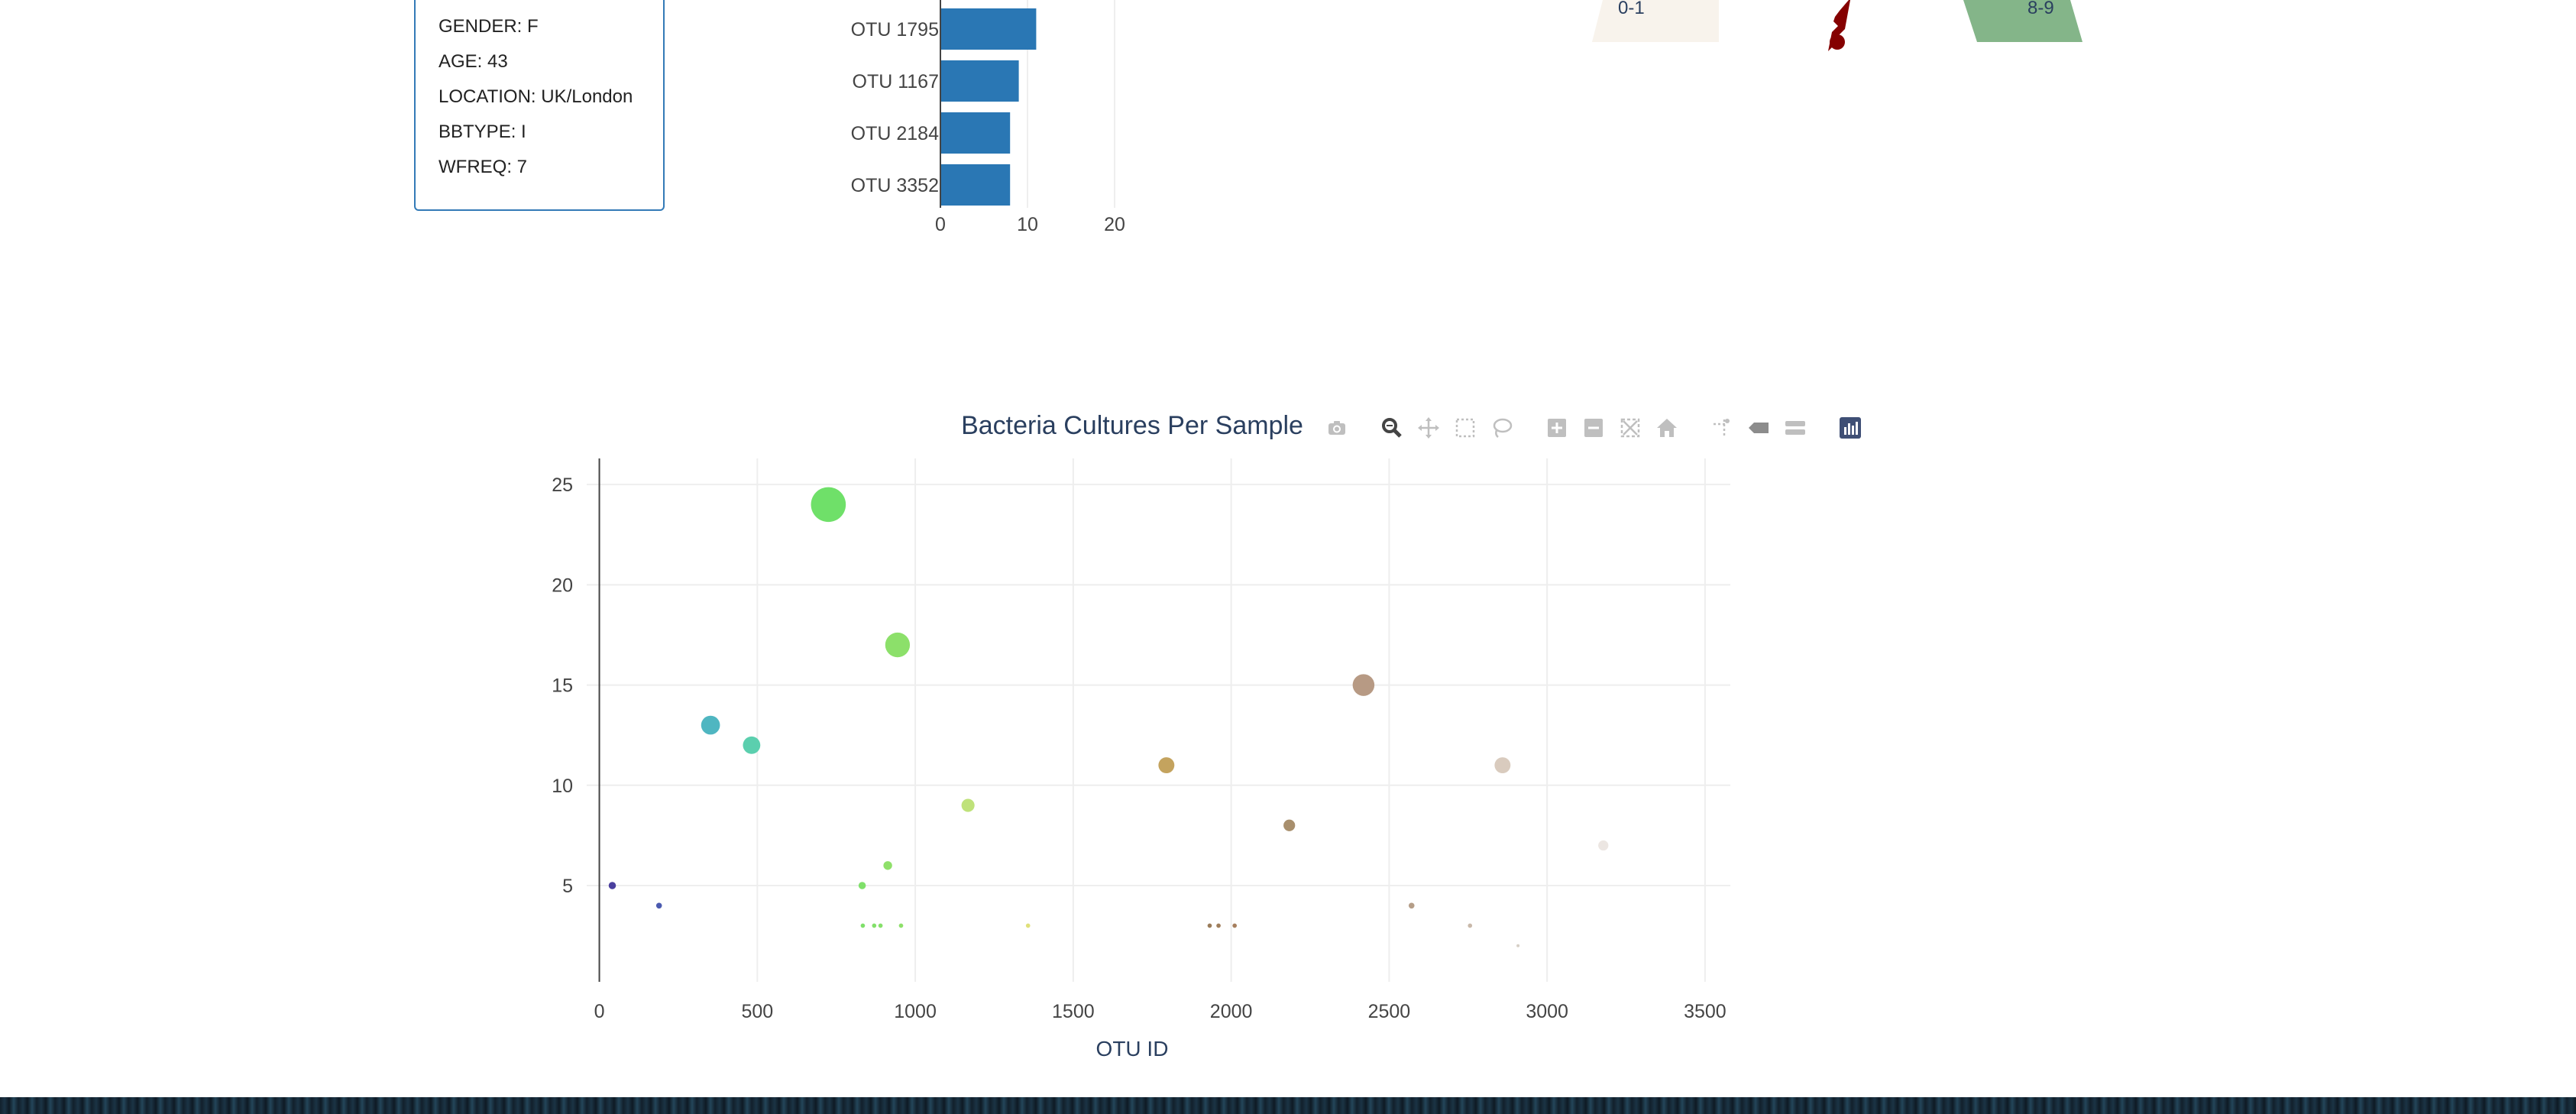  Describe the element at coordinates (1132, 1049) in the screenshot. I see `x-axis-title: OTU ID` at that location.